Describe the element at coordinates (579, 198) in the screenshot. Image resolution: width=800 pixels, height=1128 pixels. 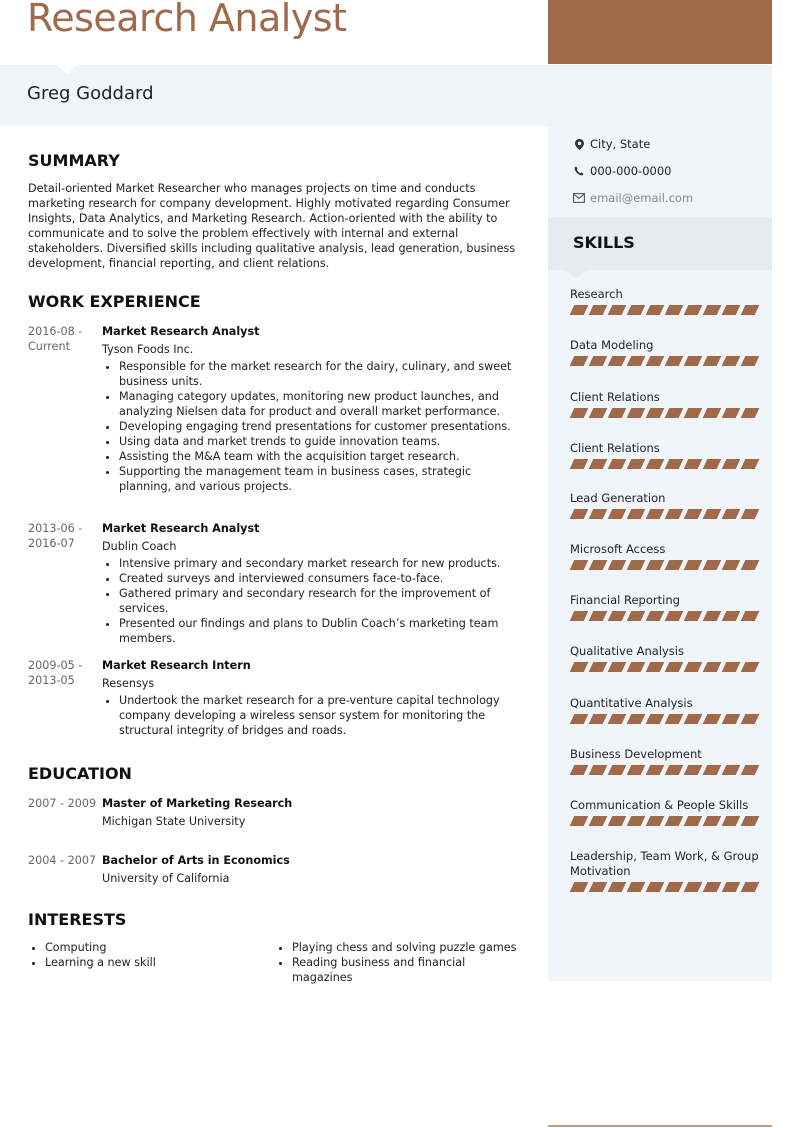
I see `envelope-icon` at that location.